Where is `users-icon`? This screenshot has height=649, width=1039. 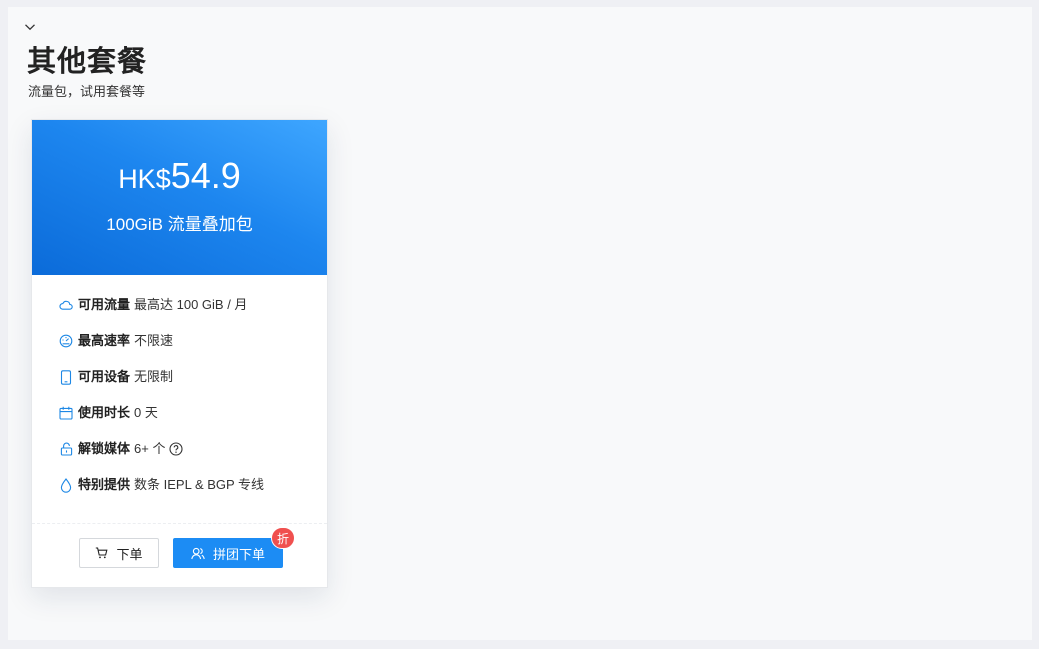
users-icon is located at coordinates (198, 553).